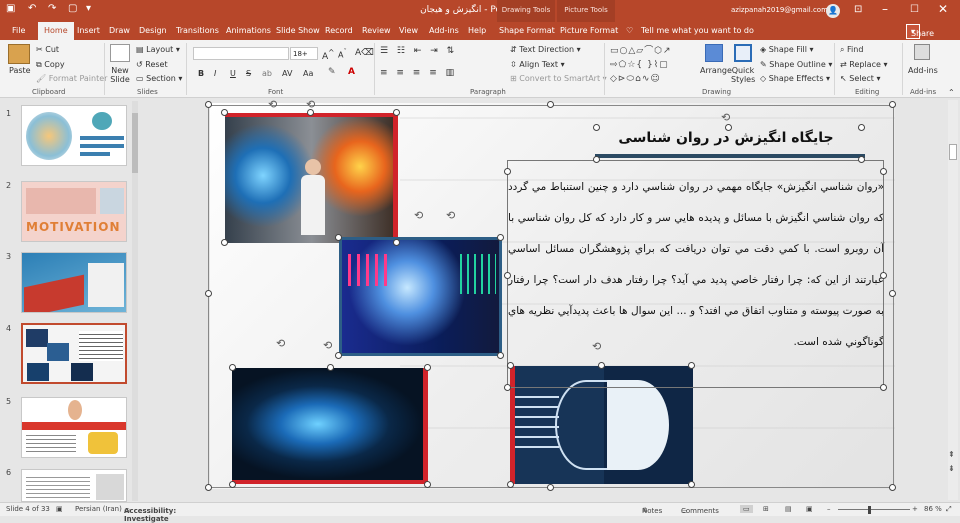  What do you see at coordinates (215, 73) in the screenshot?
I see `italic-button: I` at bounding box center [215, 73].